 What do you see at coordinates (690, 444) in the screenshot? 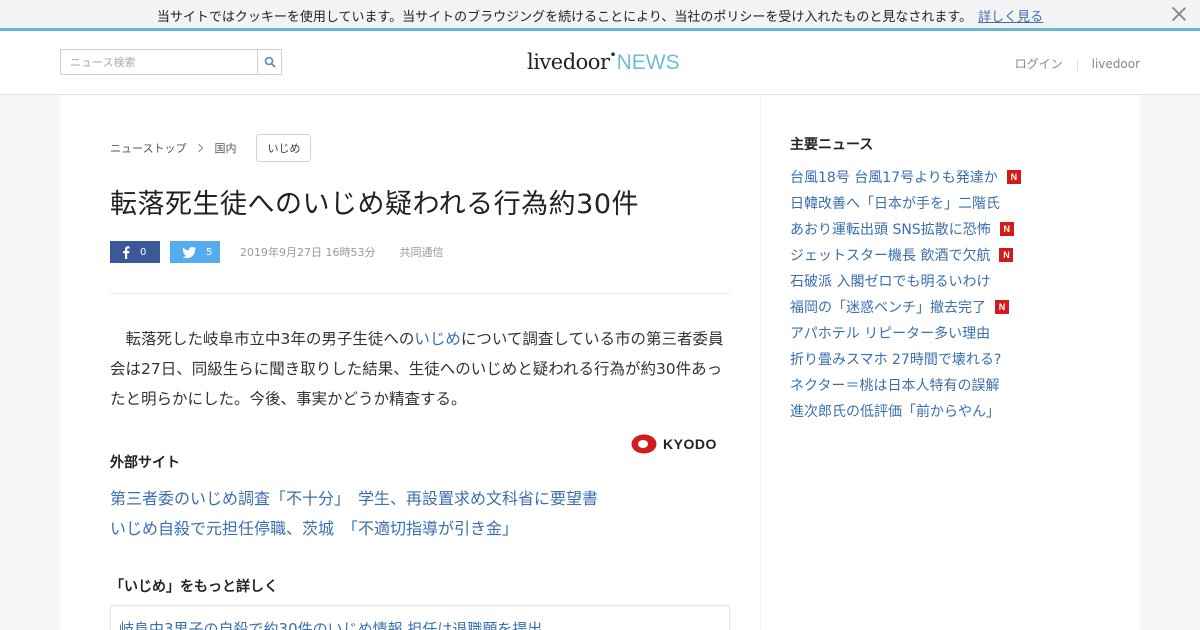
I see `kyodo-logo-text: KYODO` at bounding box center [690, 444].